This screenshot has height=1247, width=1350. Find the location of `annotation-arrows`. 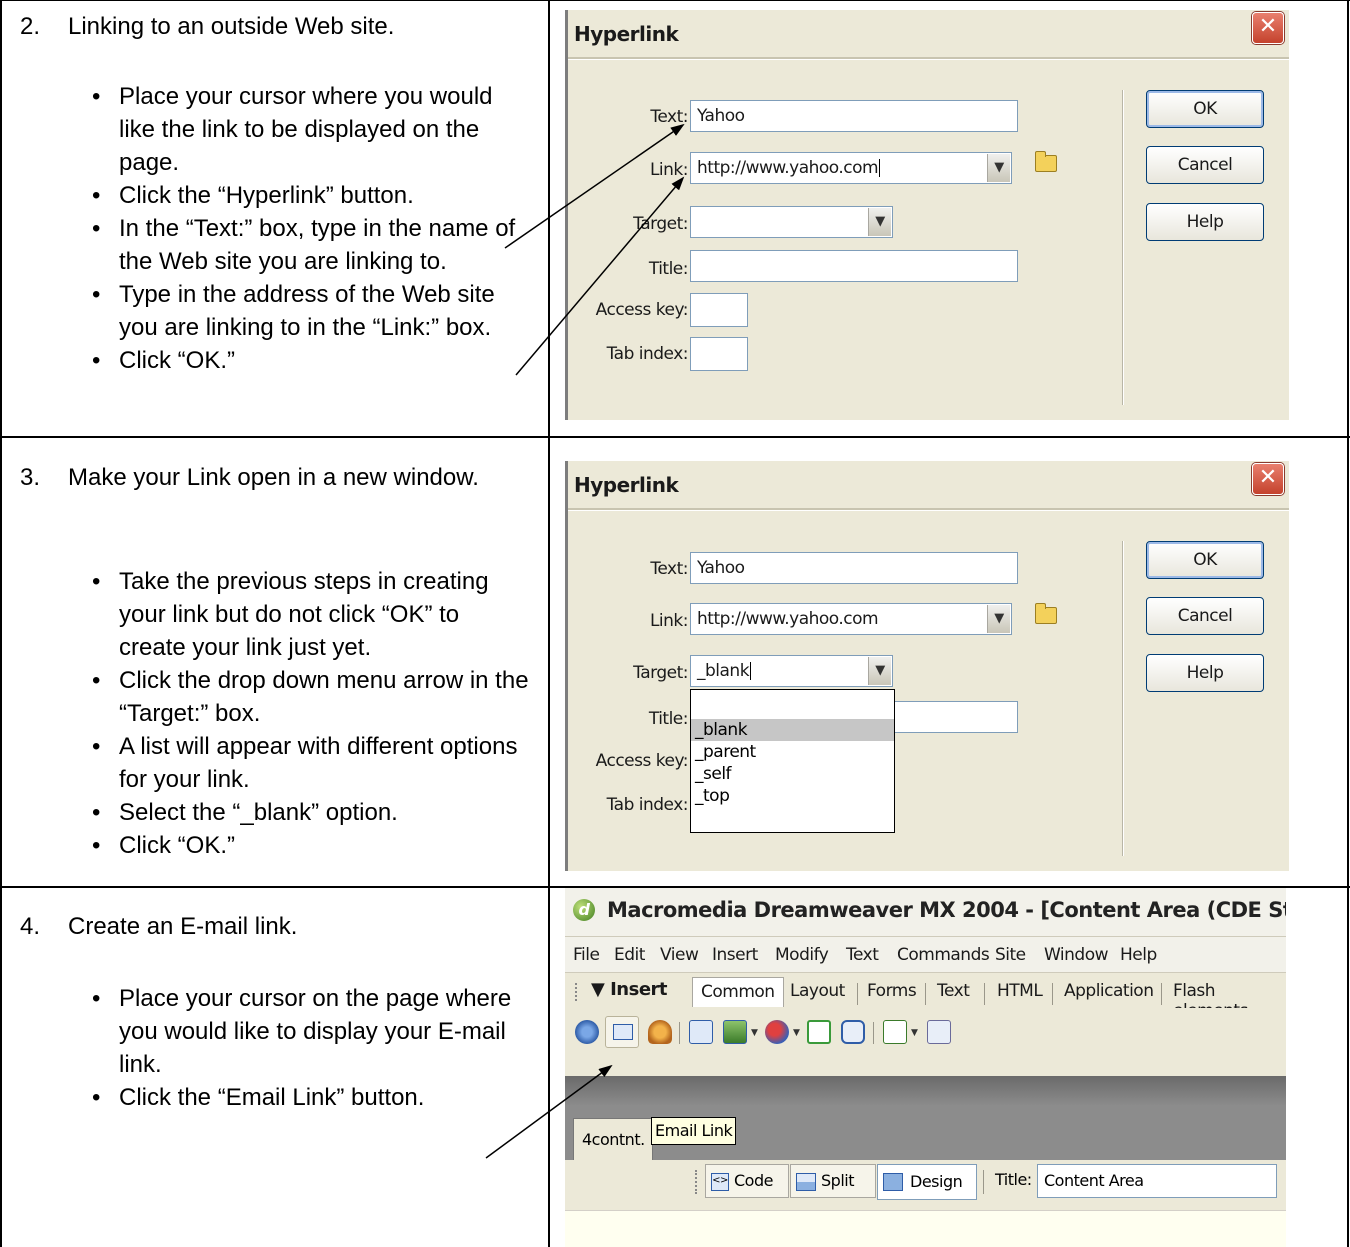

annotation-arrows is located at coordinates (585, 641).